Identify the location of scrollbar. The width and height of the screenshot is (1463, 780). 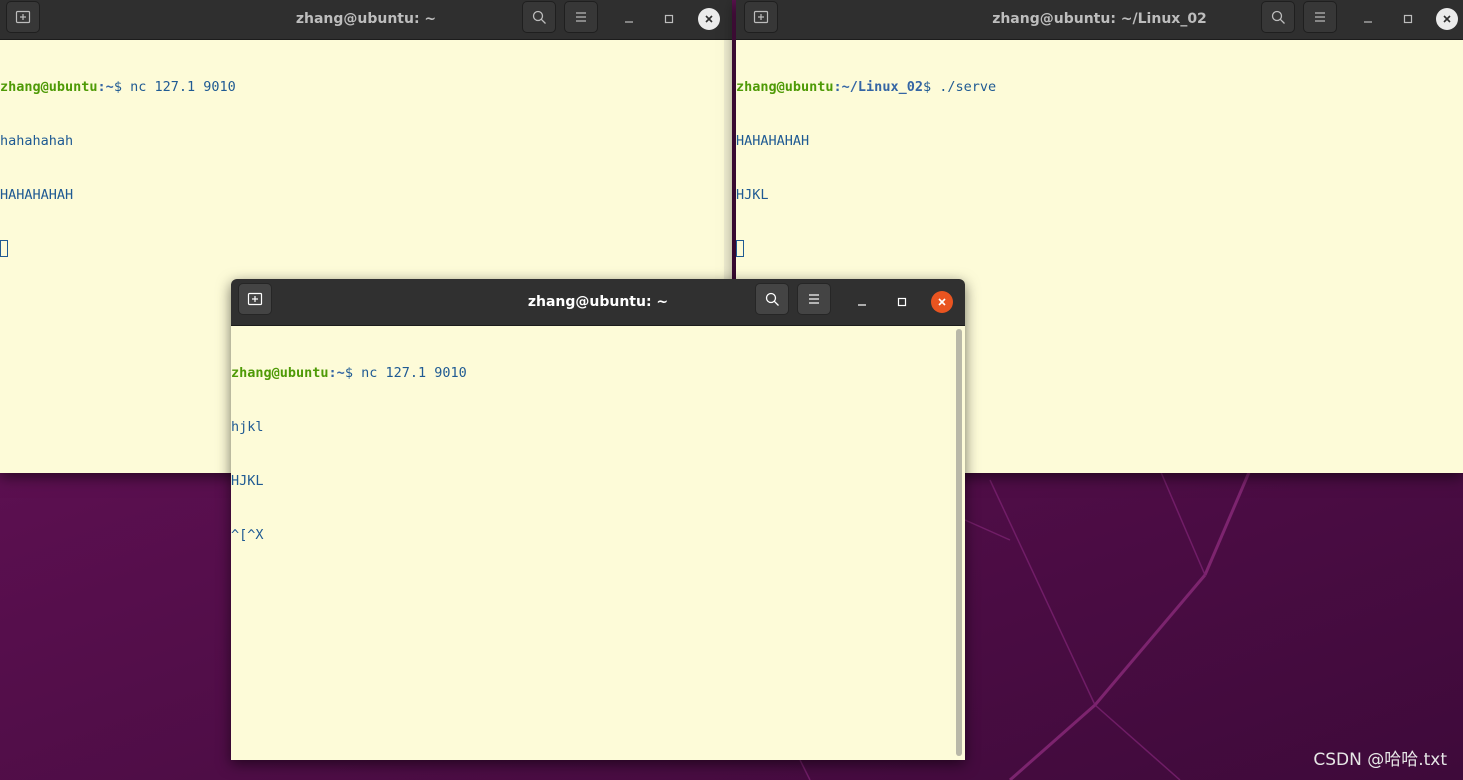
(959, 542).